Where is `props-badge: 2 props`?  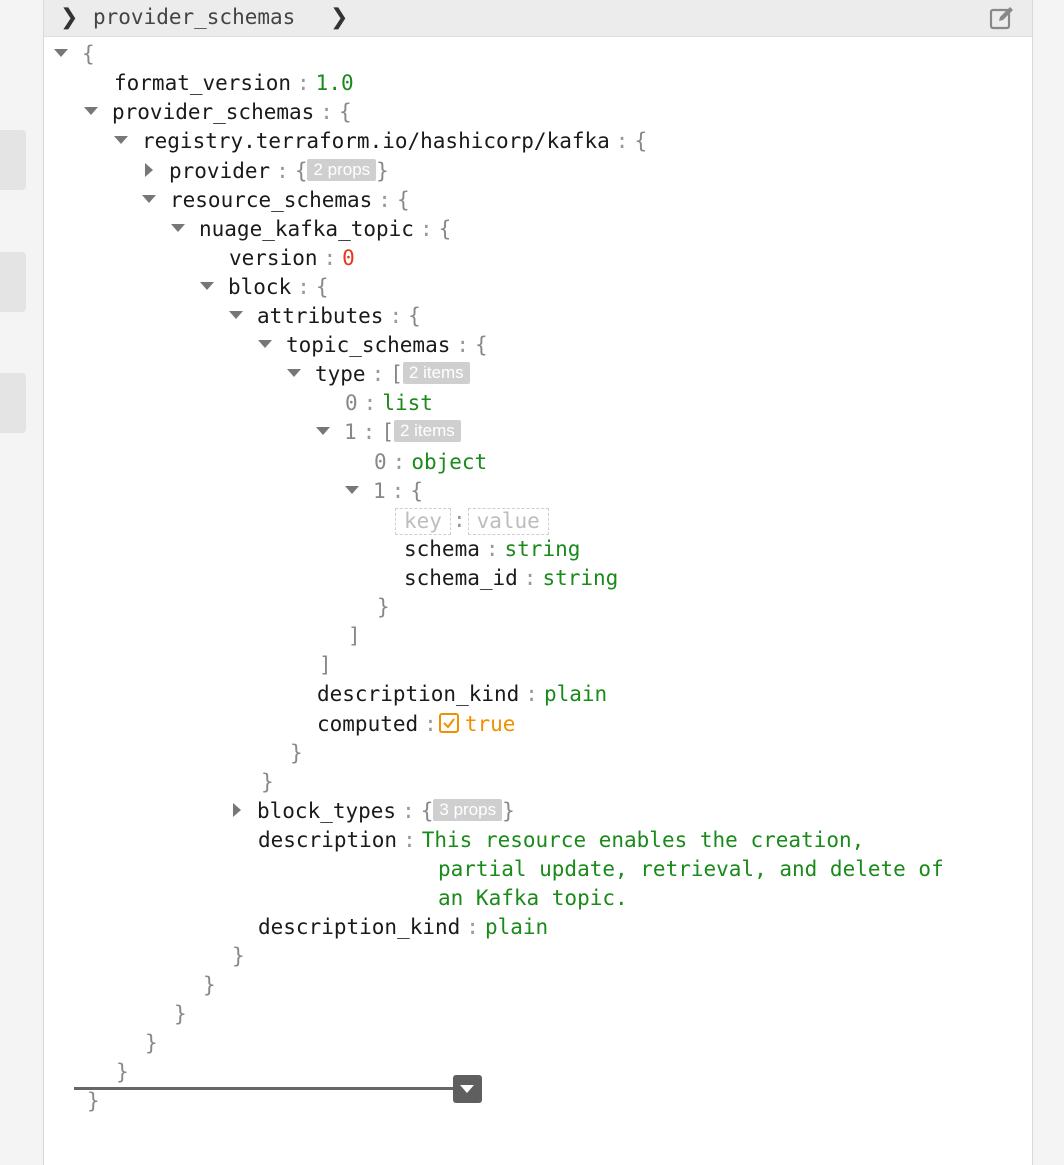
props-badge: 2 props is located at coordinates (342, 170).